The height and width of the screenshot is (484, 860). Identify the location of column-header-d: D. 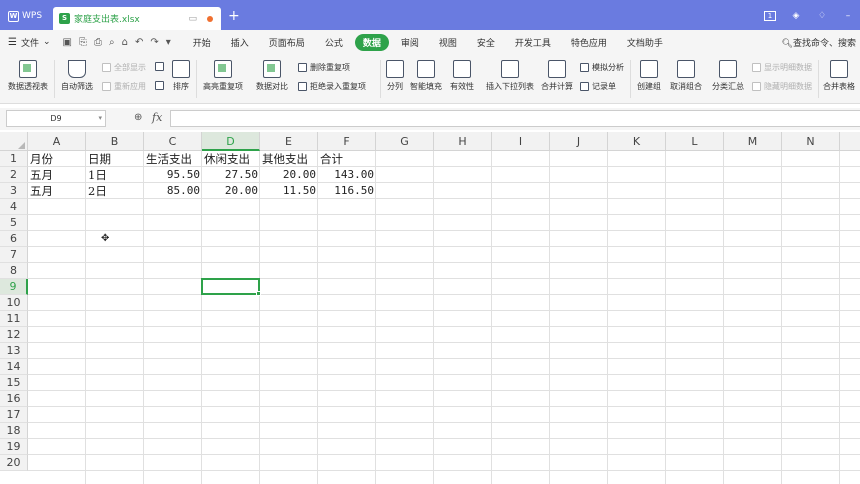
(231, 141).